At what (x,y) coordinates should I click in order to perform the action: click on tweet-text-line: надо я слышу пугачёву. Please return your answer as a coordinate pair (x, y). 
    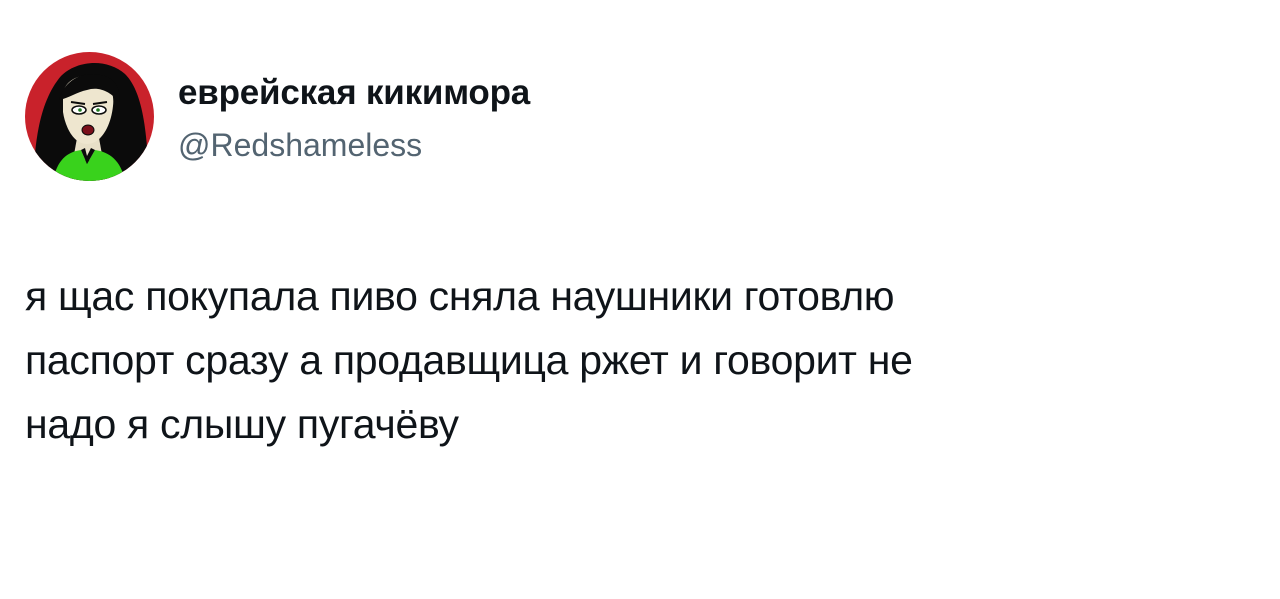
    Looking at the image, I should click on (242, 424).